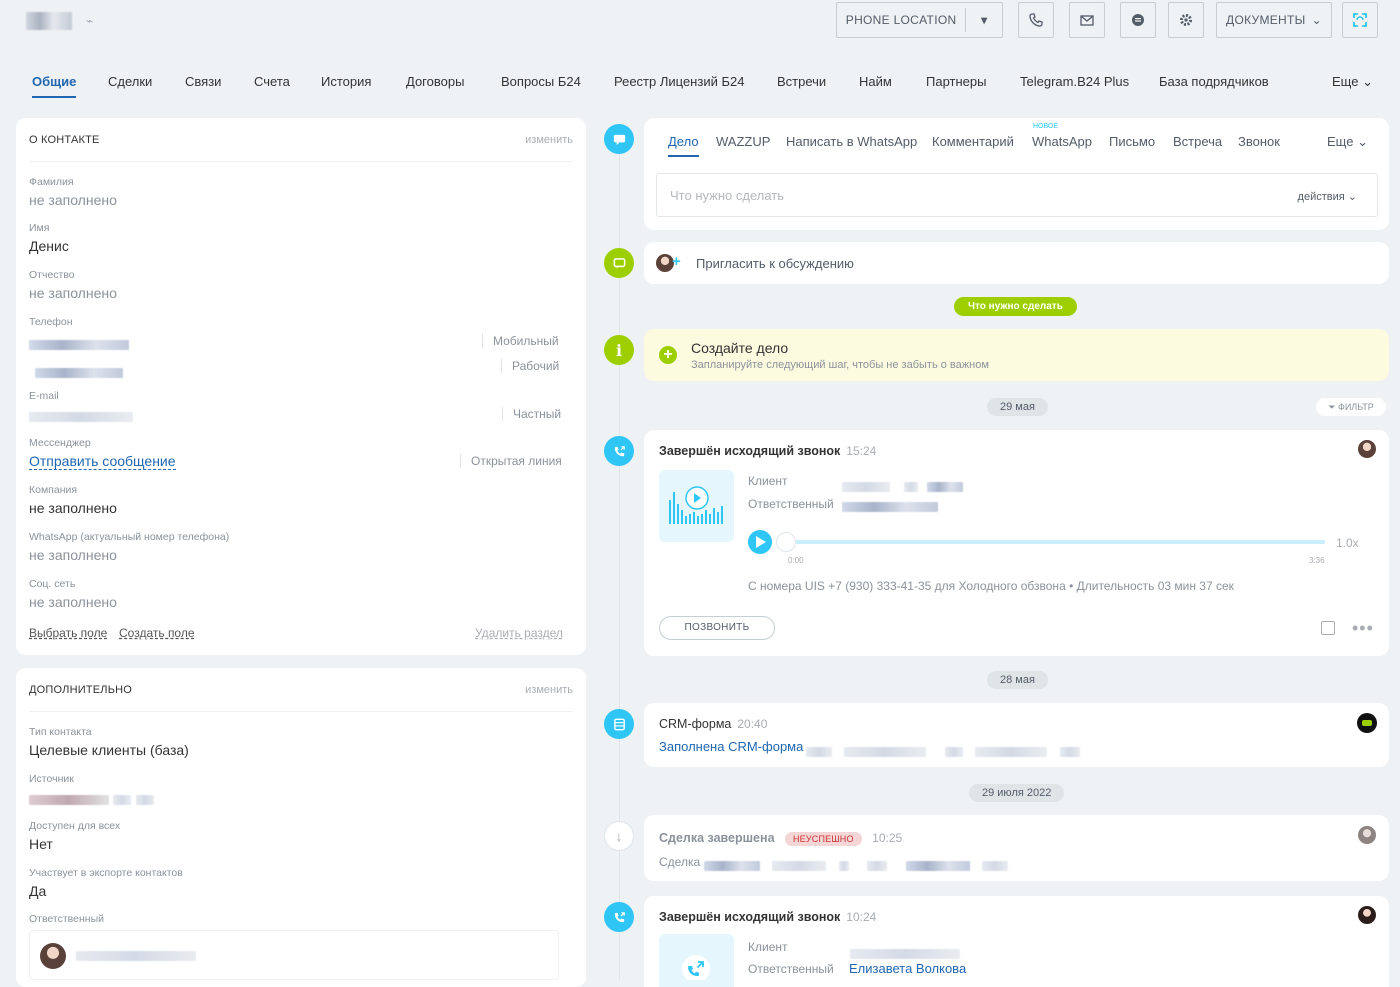 This screenshot has height=987, width=1400. Describe the element at coordinates (760, 542) in the screenshot. I see `play-button` at that location.